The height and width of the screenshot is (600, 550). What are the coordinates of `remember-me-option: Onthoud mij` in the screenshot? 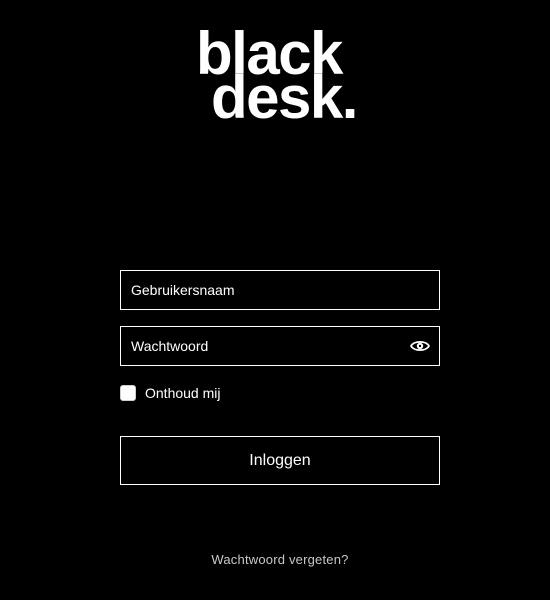 It's located at (170, 393).